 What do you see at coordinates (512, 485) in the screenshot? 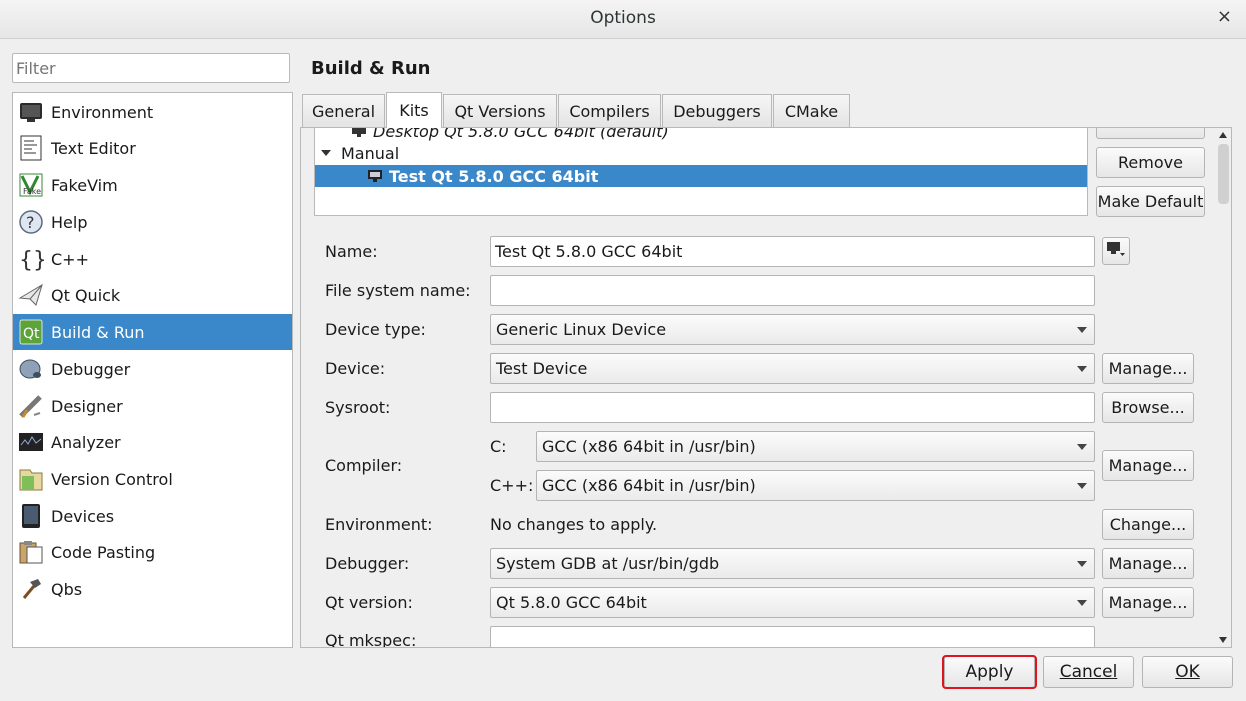
I see `compiler-cpp-label: C++:` at bounding box center [512, 485].